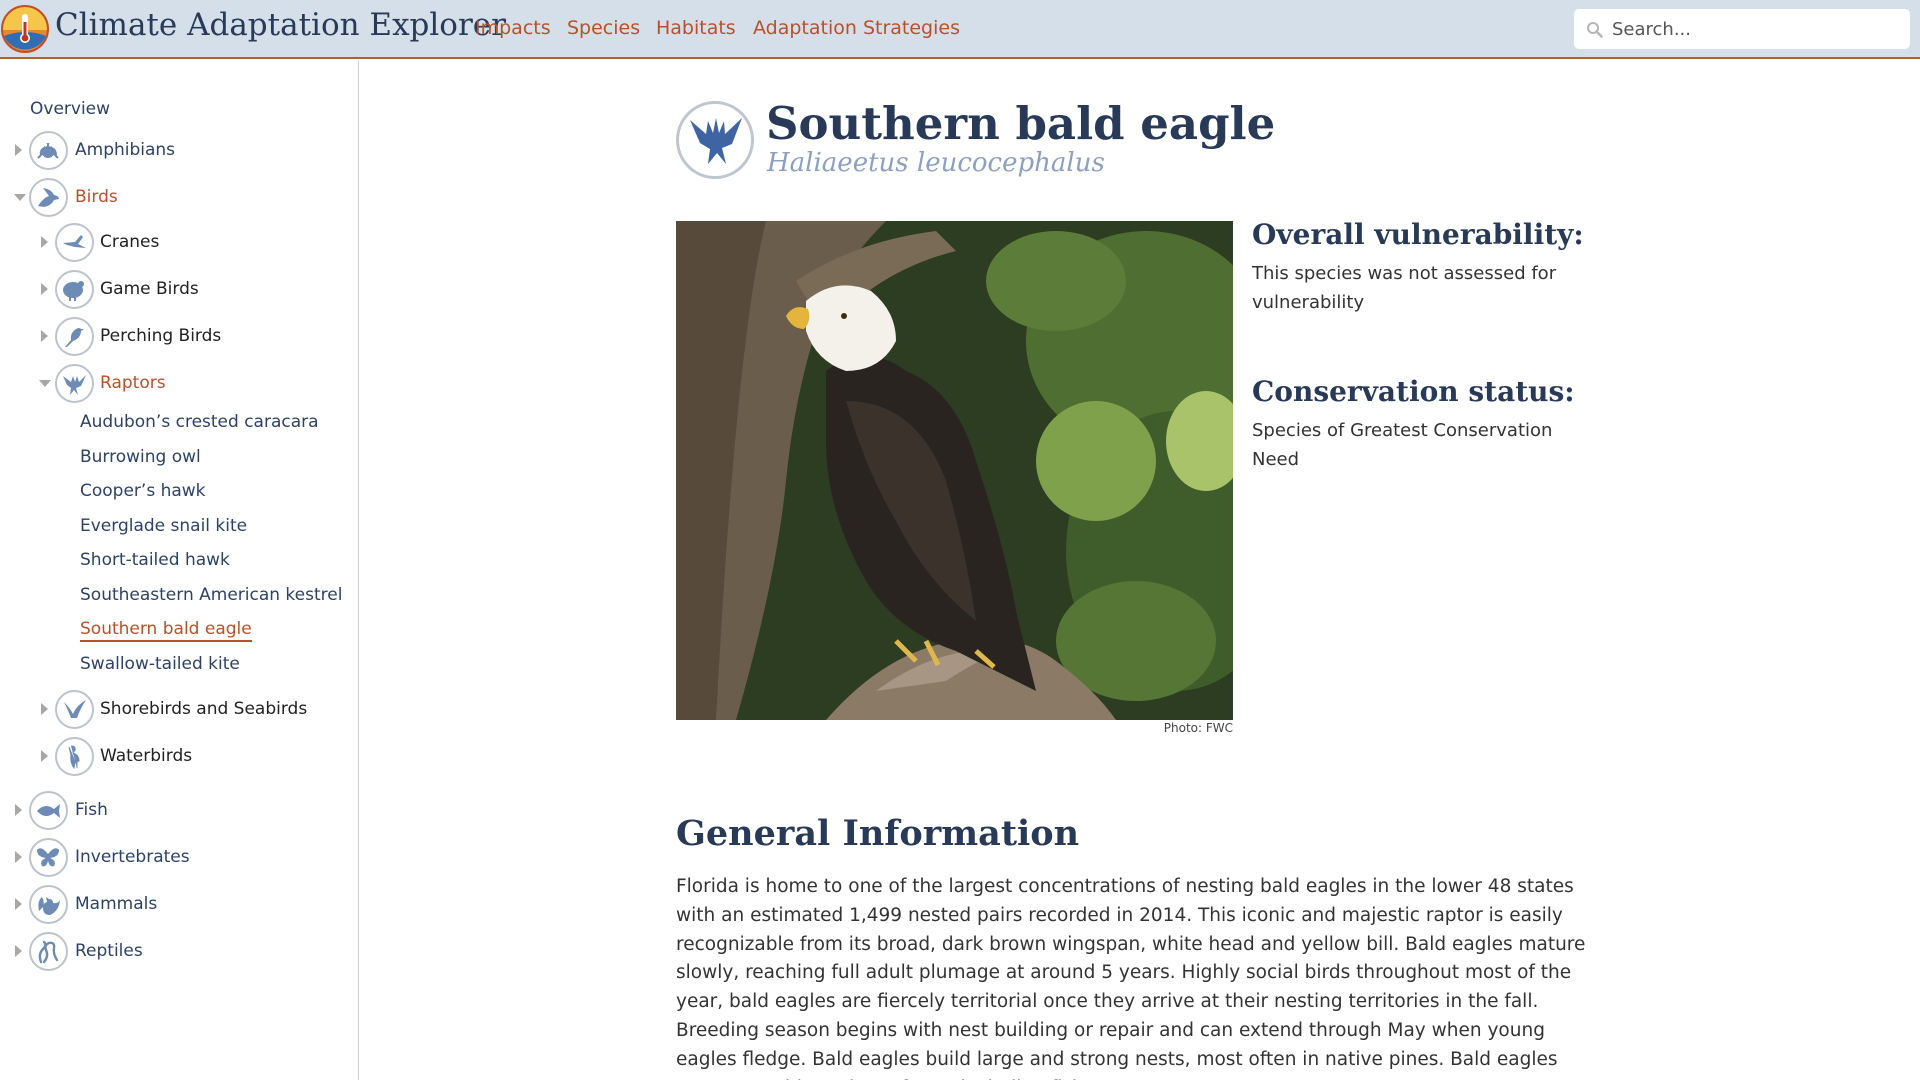 This screenshot has width=1920, height=1080. Describe the element at coordinates (161, 336) in the screenshot. I see `sidebar-item-label: Perching Birds` at that location.